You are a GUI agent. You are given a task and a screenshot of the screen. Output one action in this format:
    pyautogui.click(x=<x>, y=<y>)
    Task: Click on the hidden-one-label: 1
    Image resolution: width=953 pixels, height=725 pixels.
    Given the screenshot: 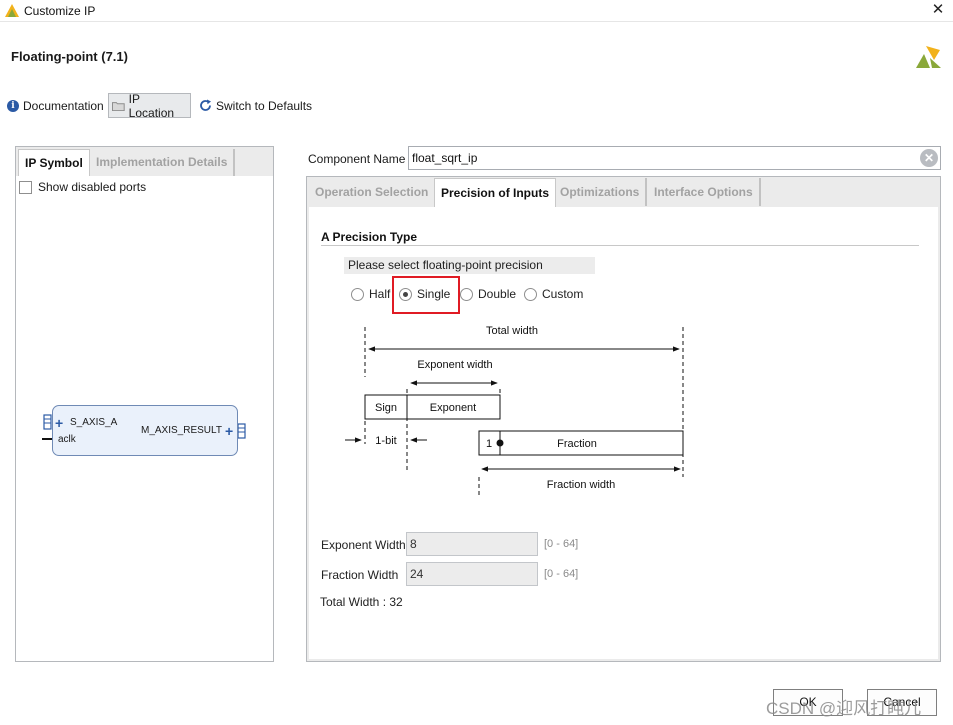 What is the action you would take?
    pyautogui.click(x=489, y=444)
    